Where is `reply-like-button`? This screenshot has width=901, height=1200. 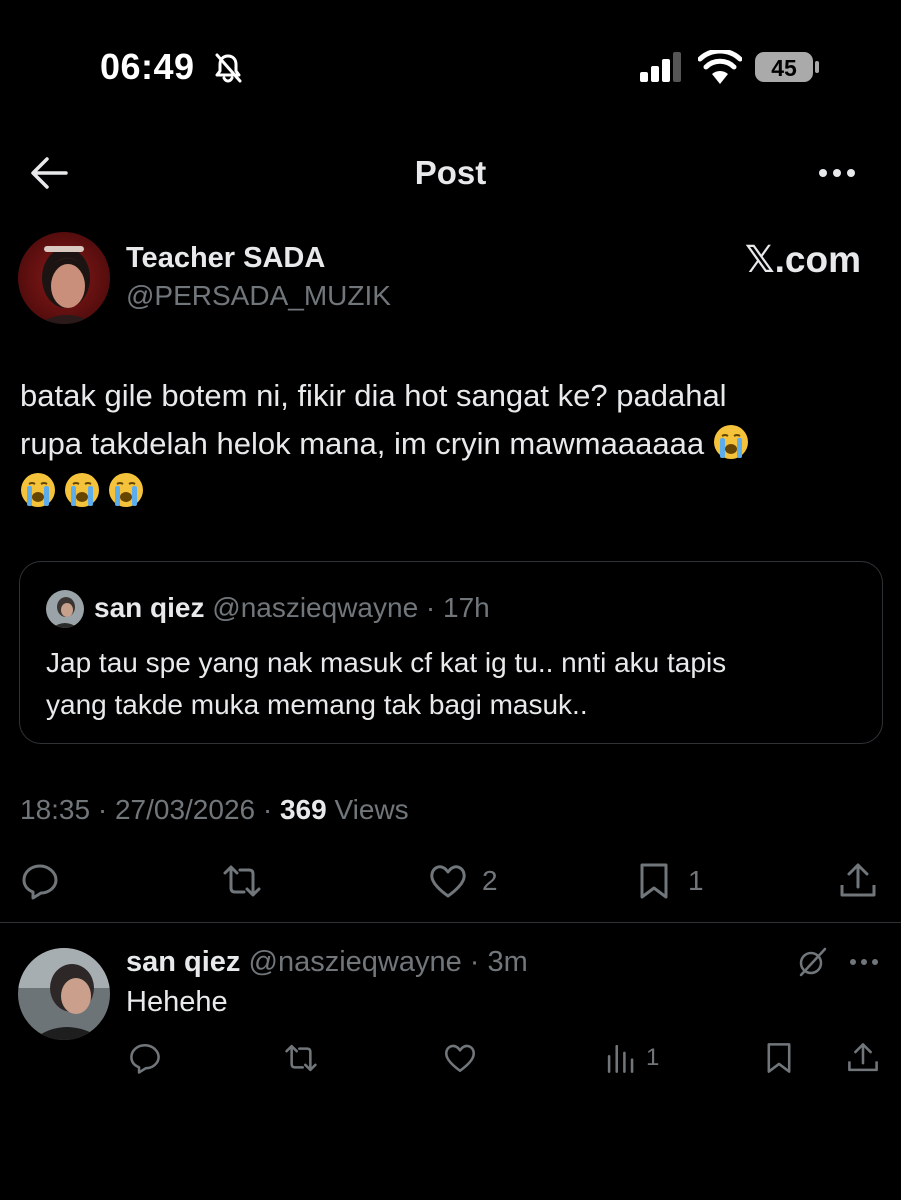 reply-like-button is located at coordinates (460, 1058).